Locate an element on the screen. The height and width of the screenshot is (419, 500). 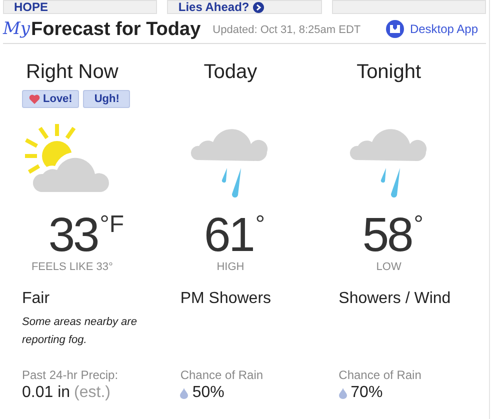
temperature-value: 33 is located at coordinates (73, 236).